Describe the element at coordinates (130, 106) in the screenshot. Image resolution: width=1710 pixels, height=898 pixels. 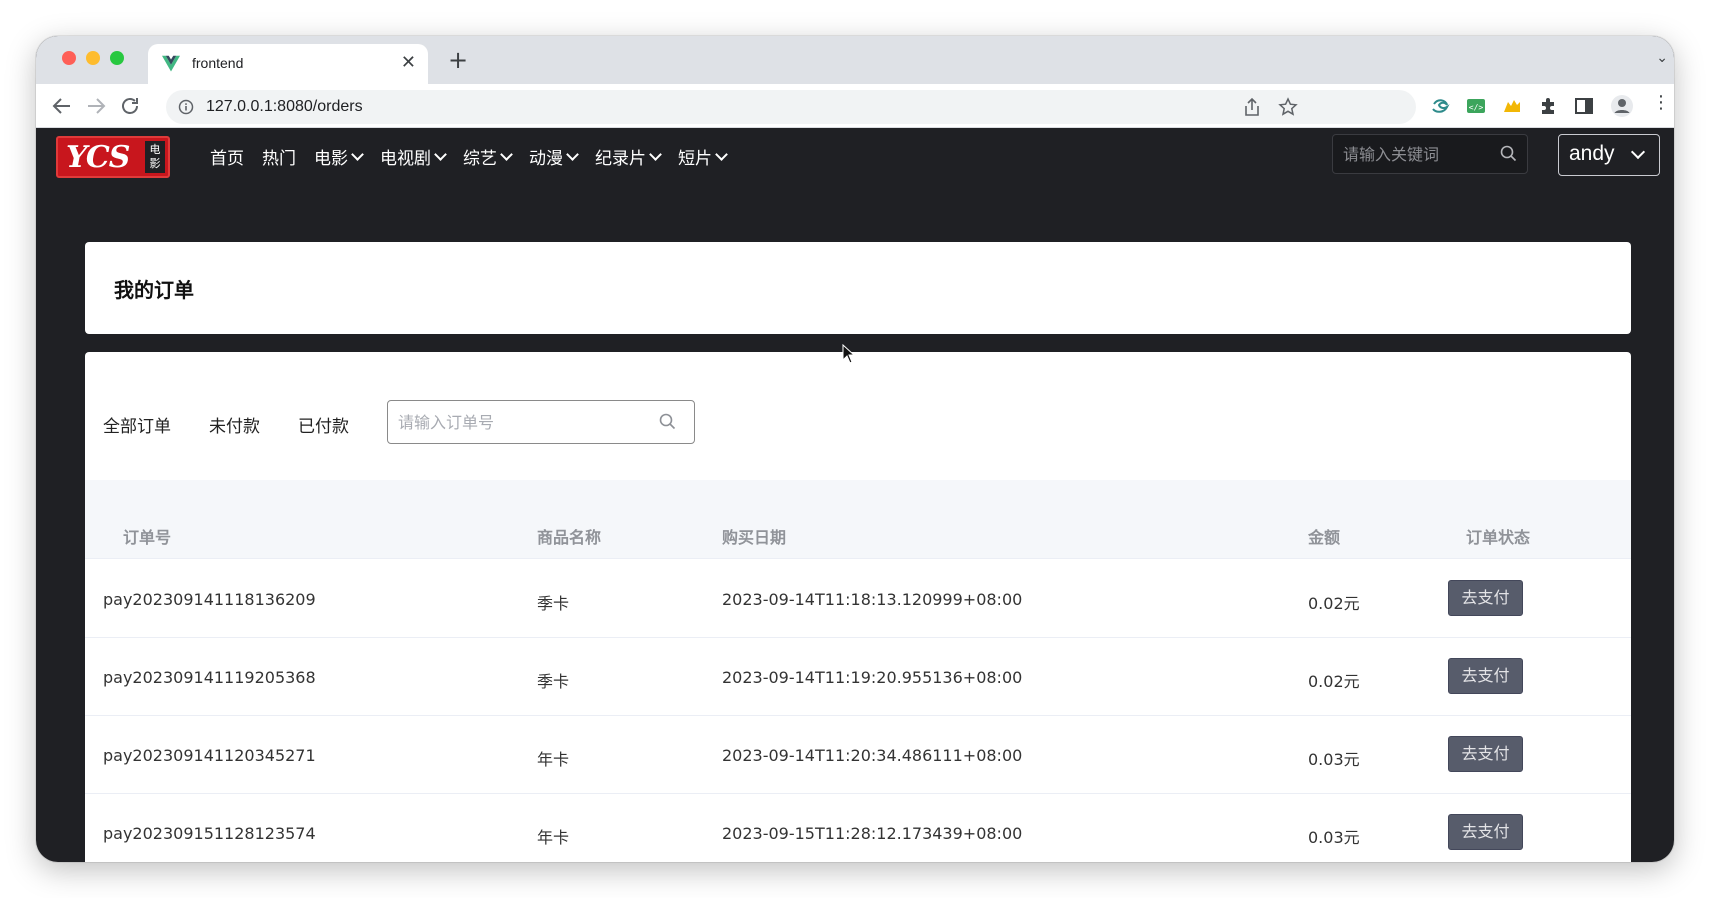
I see `reload-icon` at that location.